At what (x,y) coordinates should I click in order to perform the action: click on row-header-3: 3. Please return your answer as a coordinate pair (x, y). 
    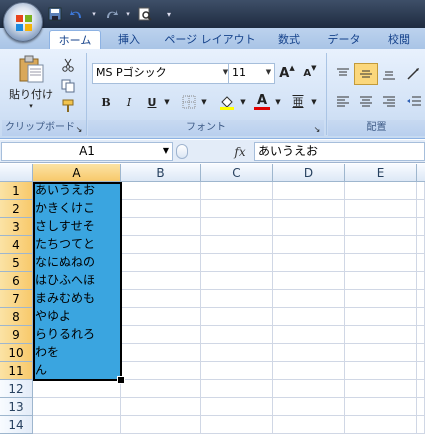
    Looking at the image, I should click on (16, 227).